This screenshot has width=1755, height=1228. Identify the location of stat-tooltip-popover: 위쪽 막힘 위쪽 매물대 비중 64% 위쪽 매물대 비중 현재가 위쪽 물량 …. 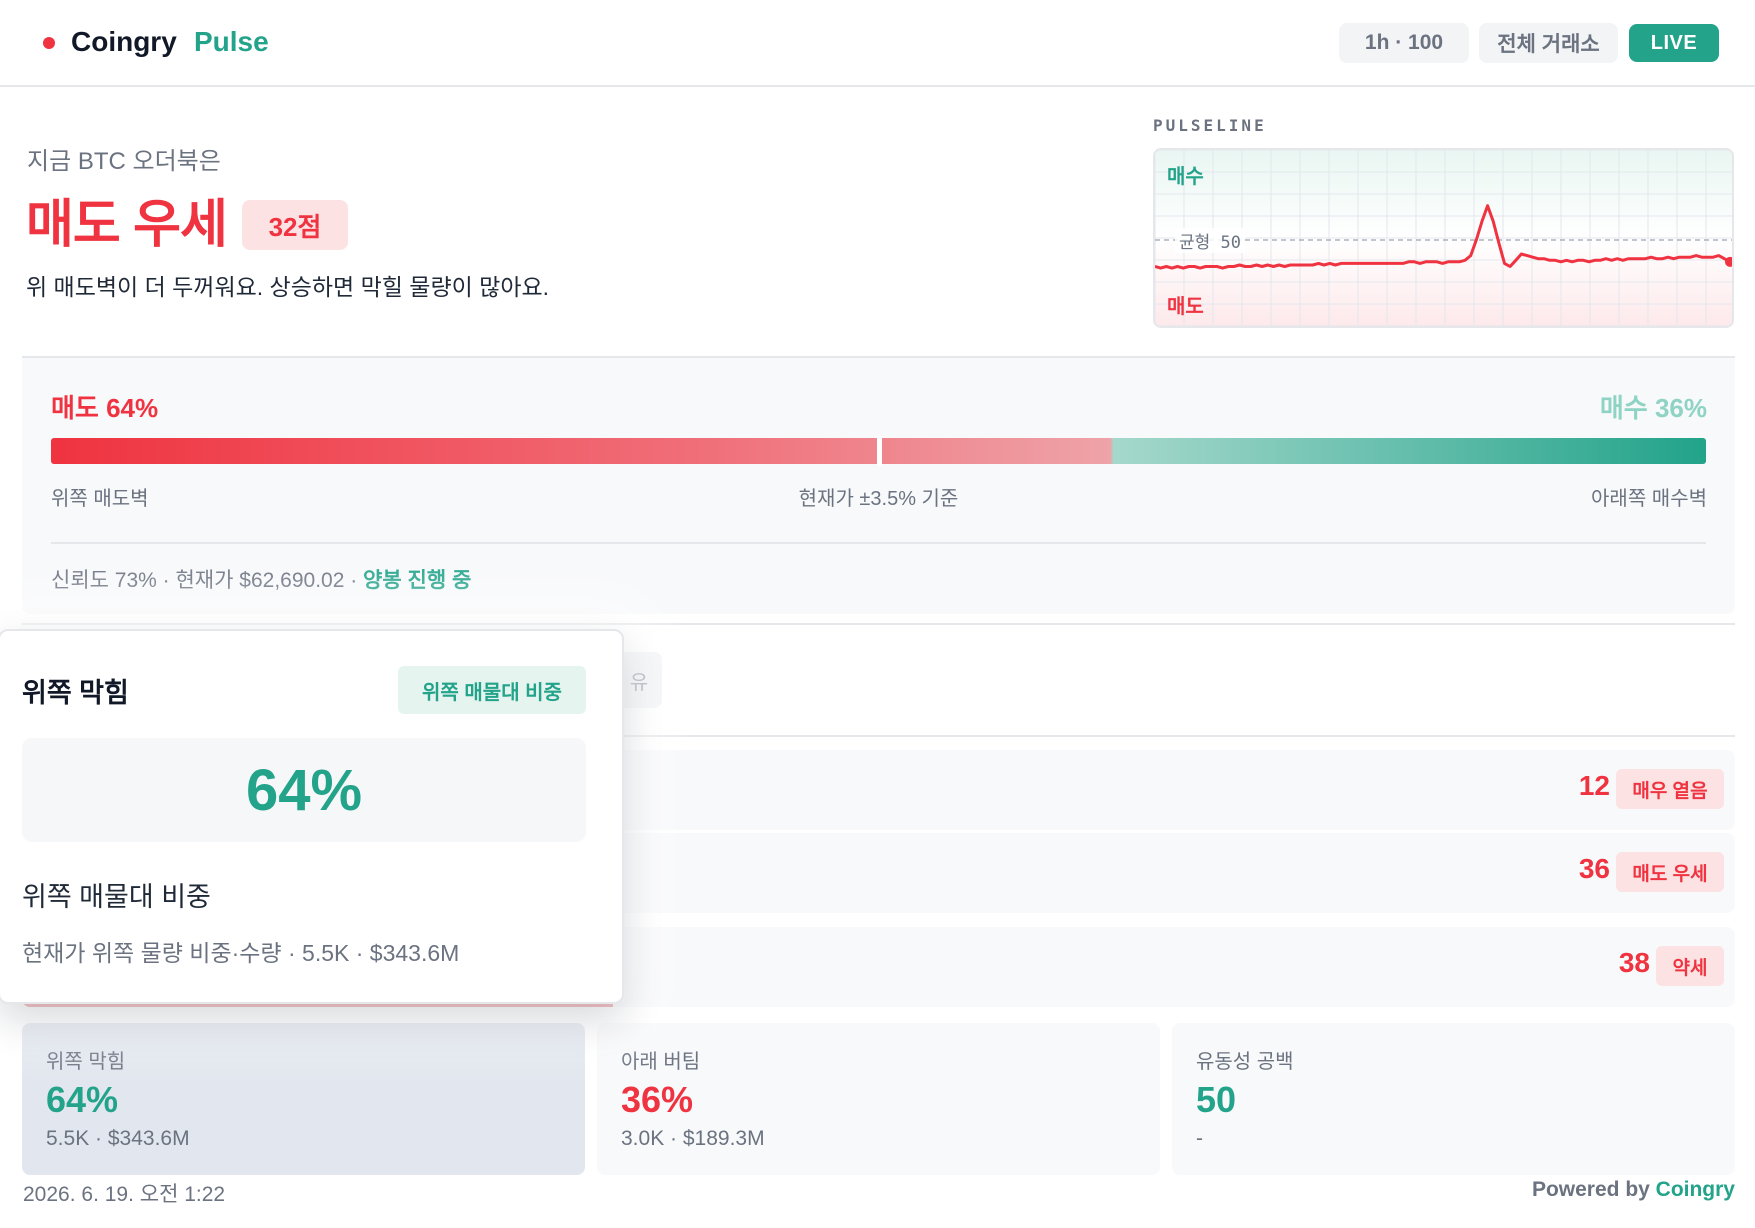
(312, 816).